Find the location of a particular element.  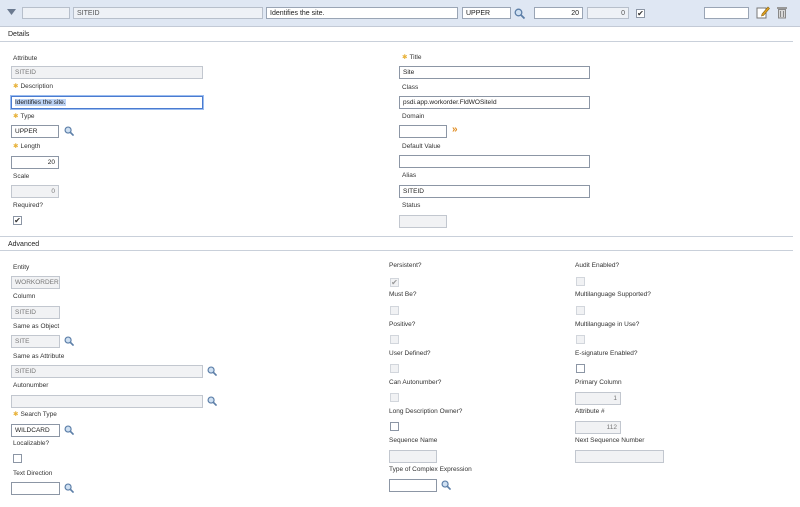

audit-enabled-checkbox is located at coordinates (580, 281).